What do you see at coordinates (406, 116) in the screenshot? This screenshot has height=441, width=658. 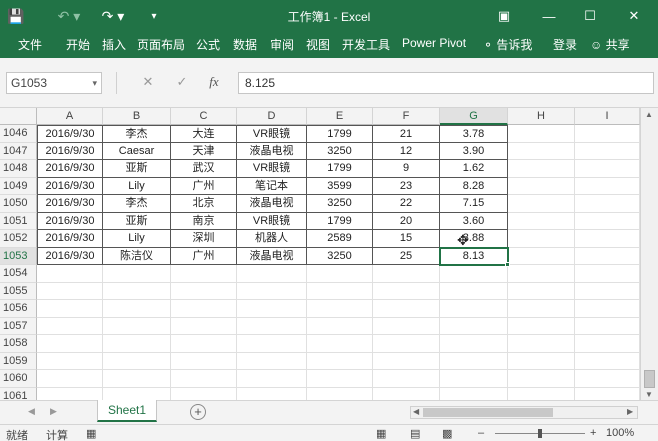 I see `column-header-f: F` at bounding box center [406, 116].